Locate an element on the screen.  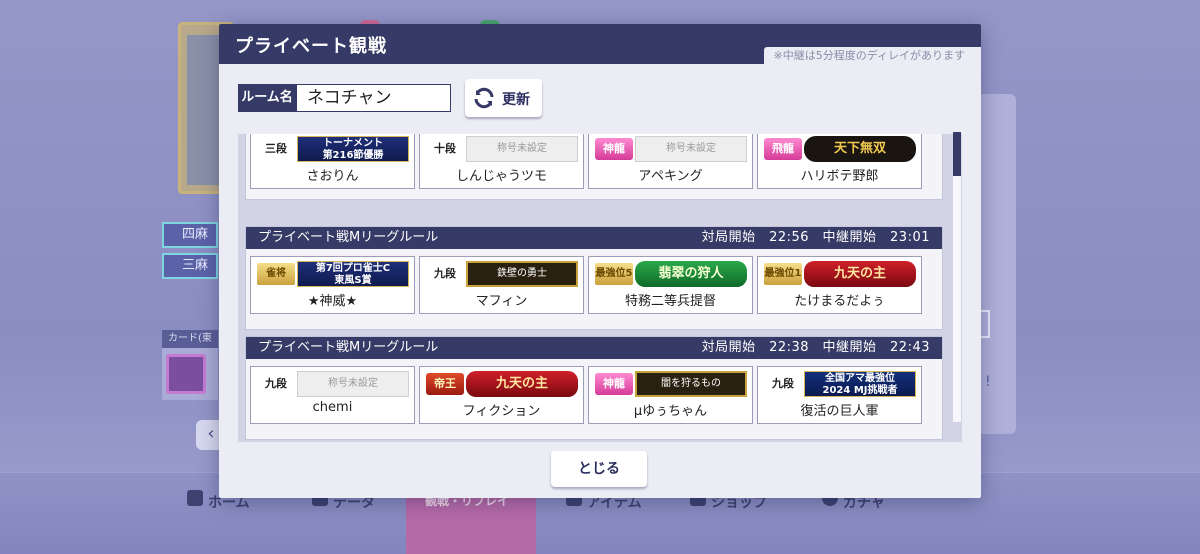
rank-badge: 十段 is located at coordinates (445, 148).